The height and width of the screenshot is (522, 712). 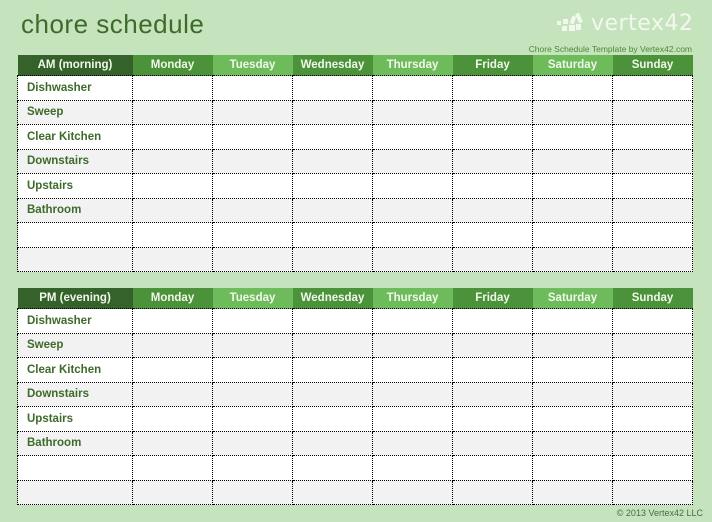 I want to click on chore-name-cell: Downstairs, so click(x=75, y=161).